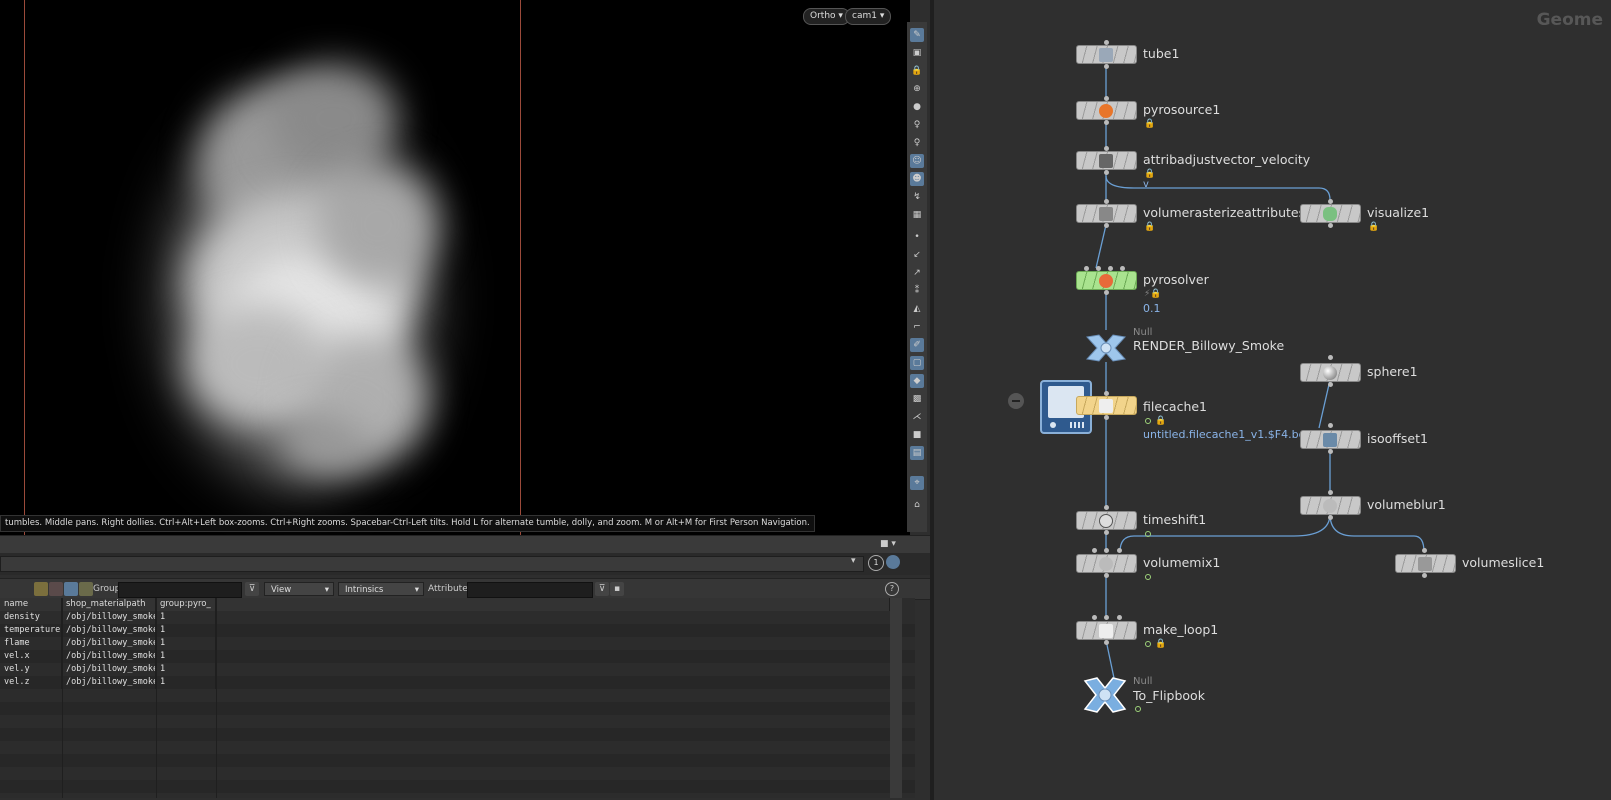  Describe the element at coordinates (530, 590) in the screenshot. I see `attributes-field` at that location.